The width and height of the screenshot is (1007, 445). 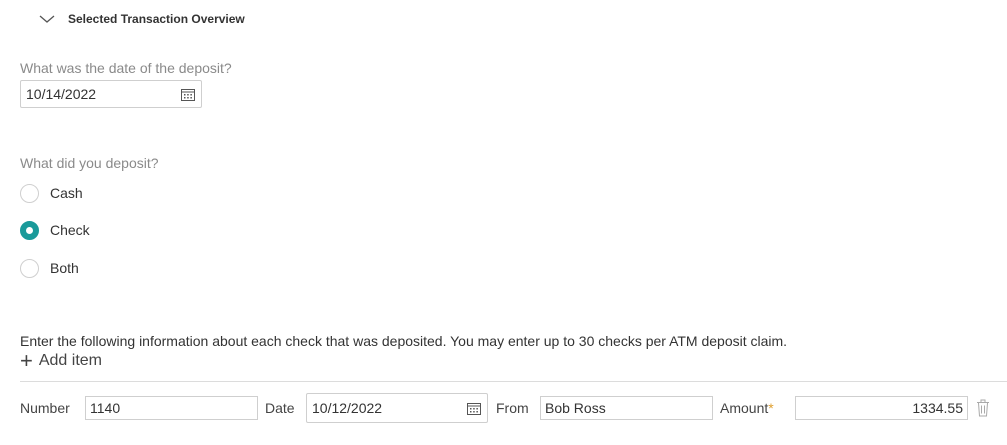 What do you see at coordinates (29, 268) in the screenshot?
I see `radio-button-both` at bounding box center [29, 268].